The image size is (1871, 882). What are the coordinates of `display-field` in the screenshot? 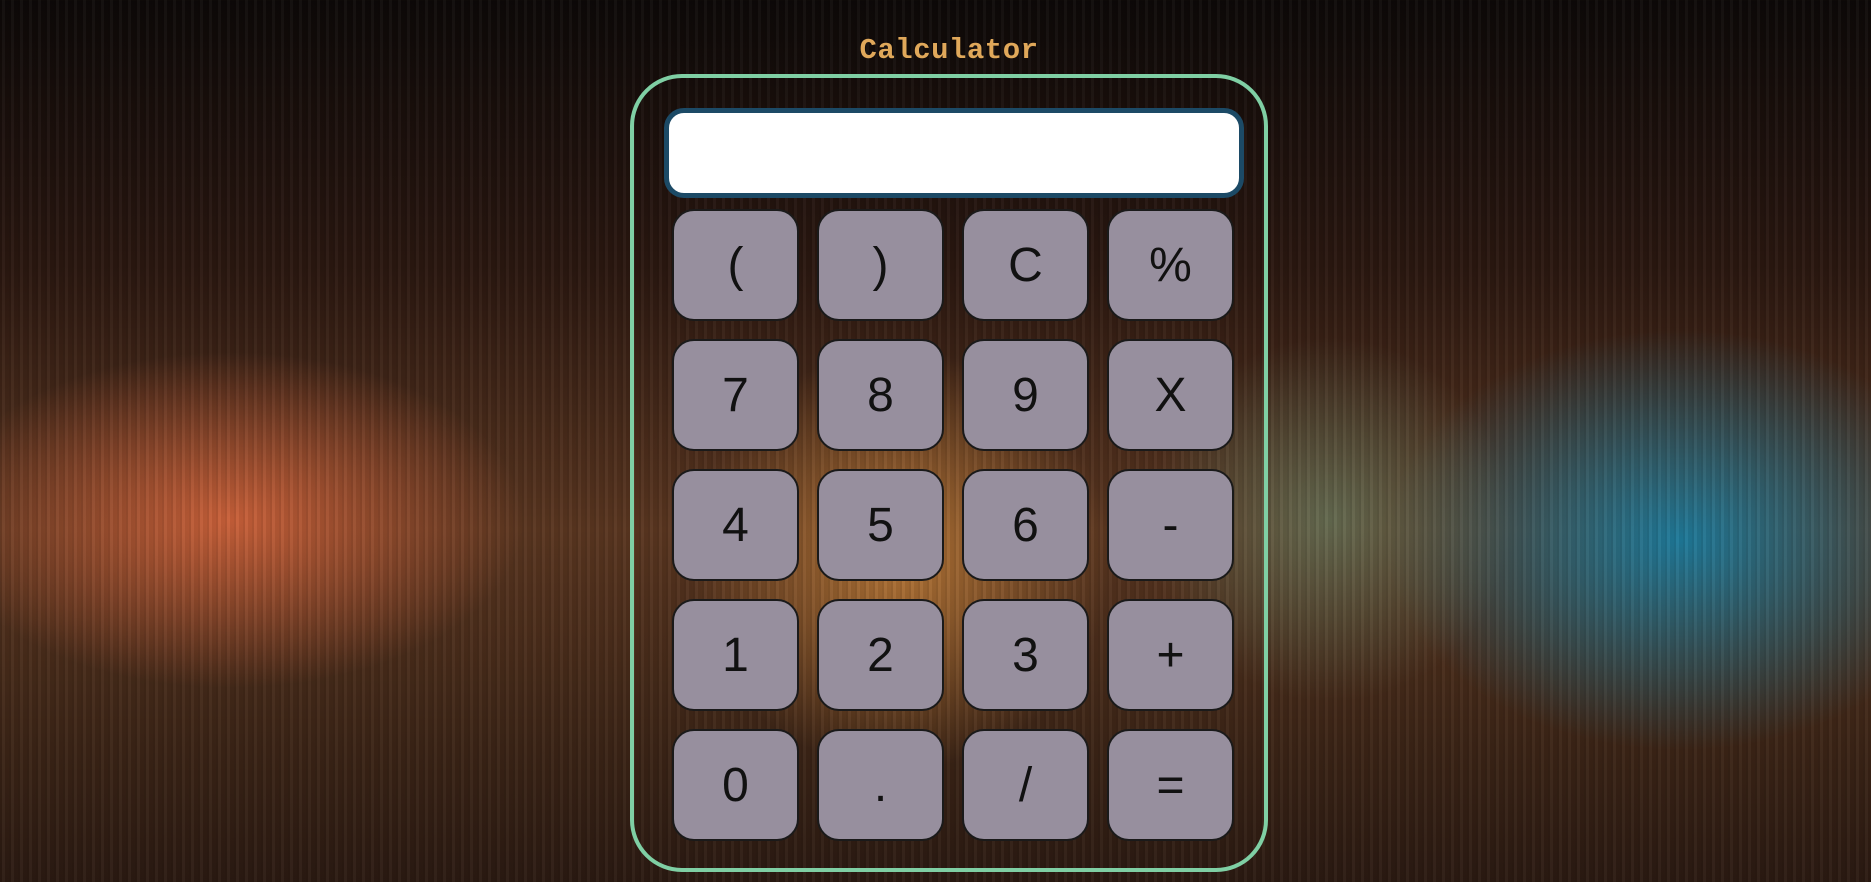 It's located at (954, 153).